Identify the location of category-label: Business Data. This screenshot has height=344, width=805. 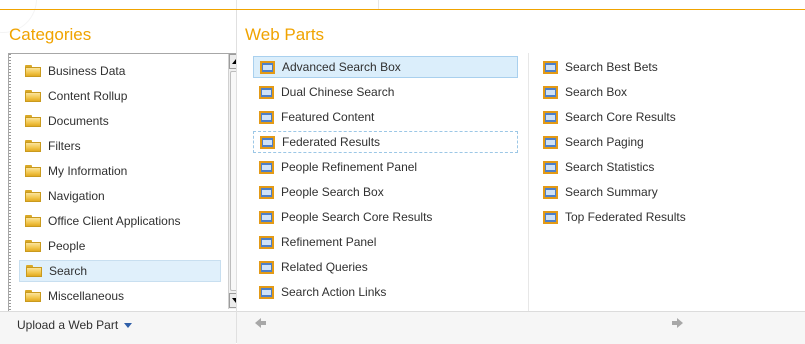
(87, 71).